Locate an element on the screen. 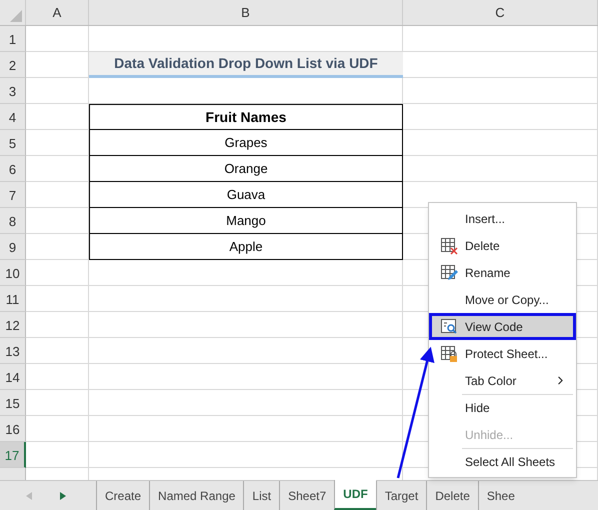  row-header: 17 is located at coordinates (13, 455).